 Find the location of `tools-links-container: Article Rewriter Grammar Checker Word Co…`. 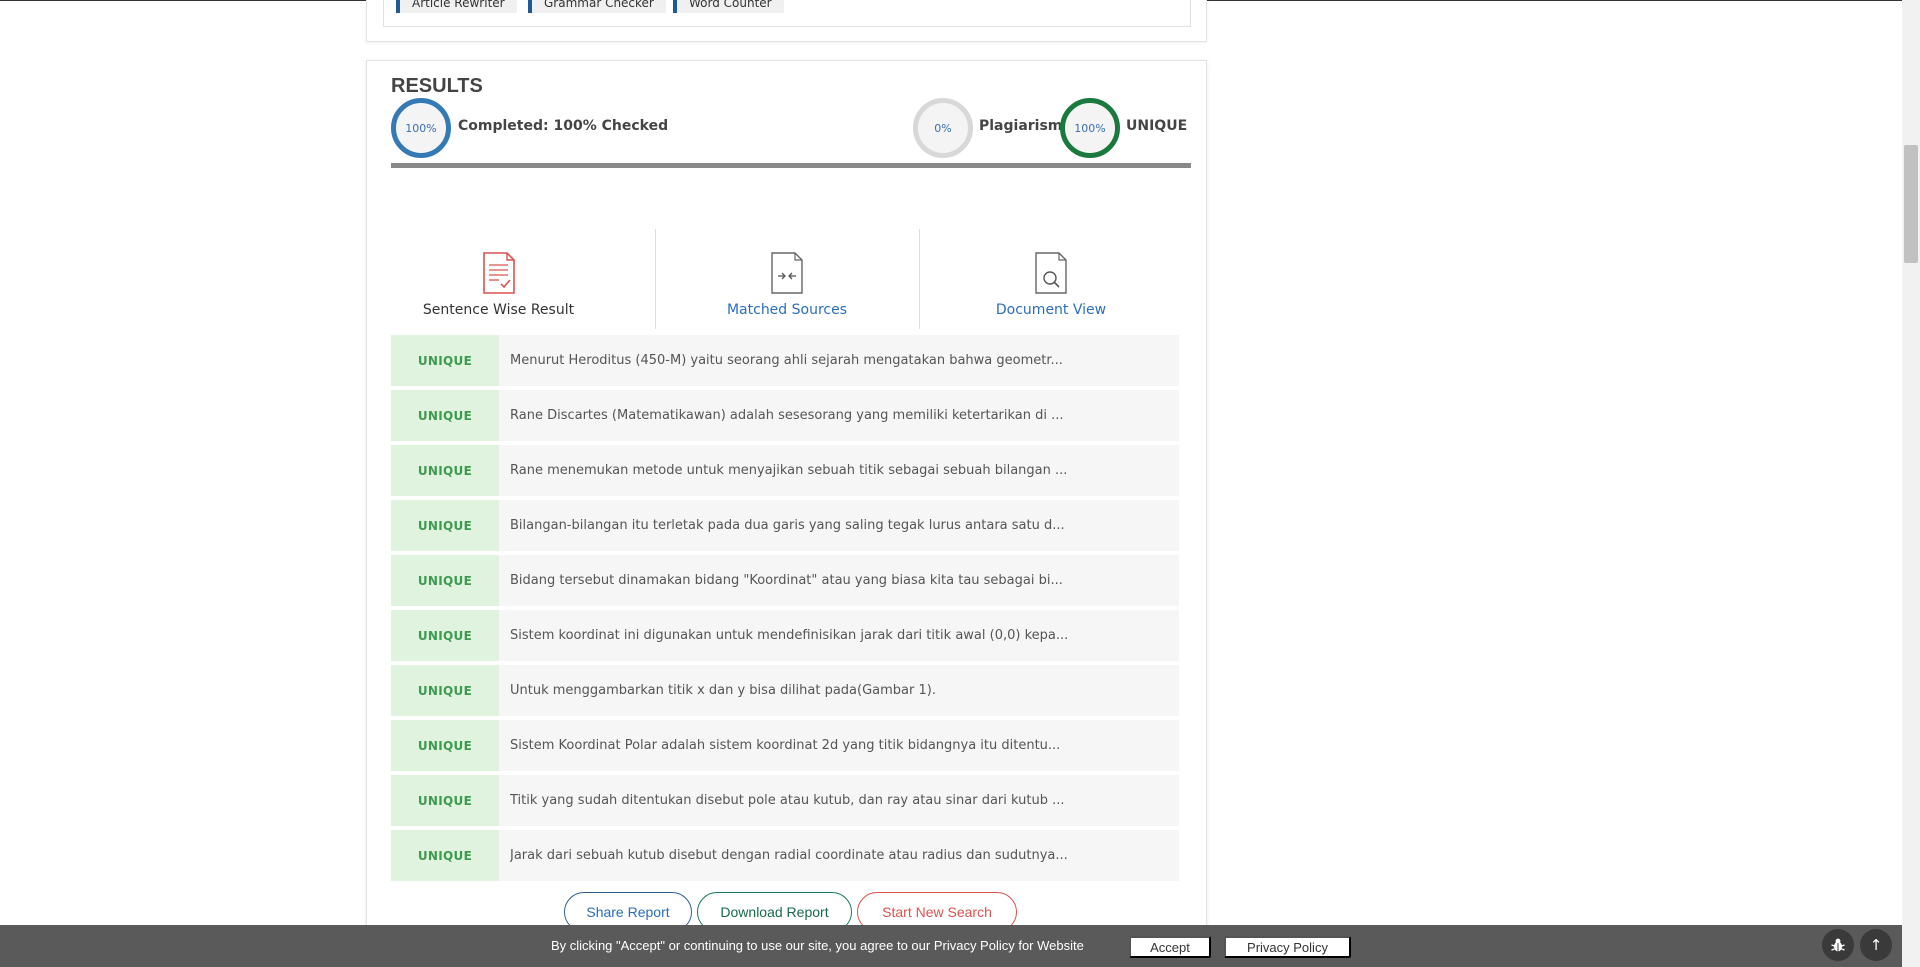

tools-links-container: Article Rewriter Grammar Checker Word Co… is located at coordinates (787, 13).